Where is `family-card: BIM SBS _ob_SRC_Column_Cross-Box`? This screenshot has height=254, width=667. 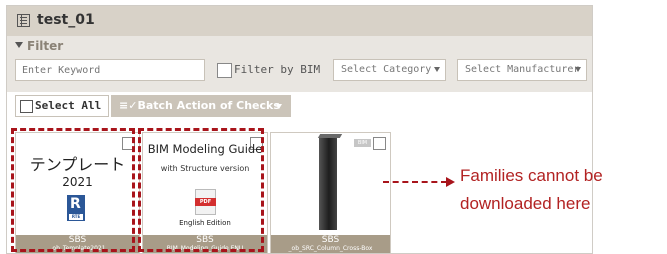
family-card: BIM SBS _ob_SRC_Column_Cross-Box is located at coordinates (330, 192).